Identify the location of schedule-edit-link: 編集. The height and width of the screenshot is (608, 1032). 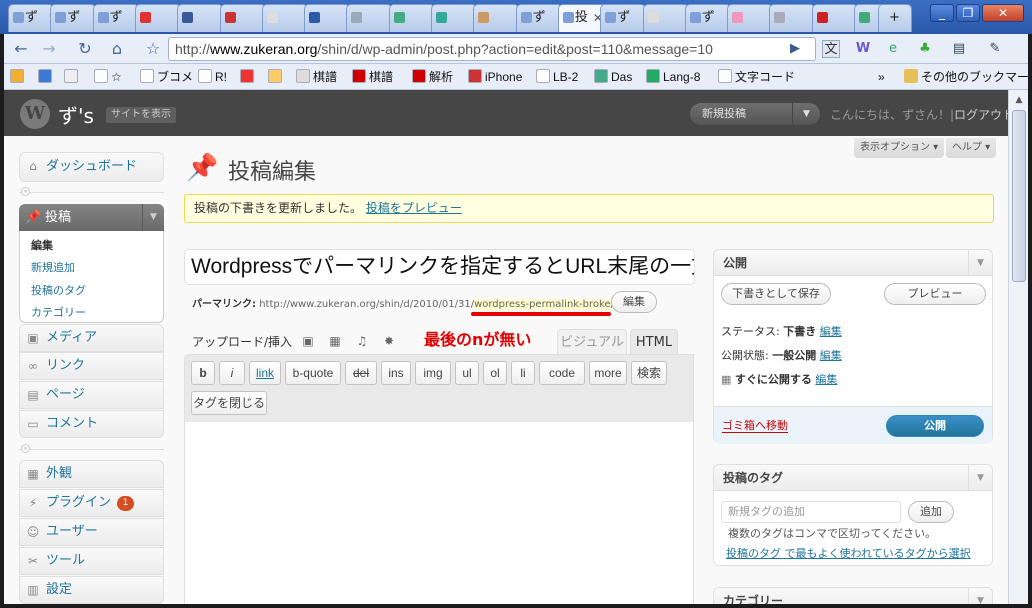
(826, 379).